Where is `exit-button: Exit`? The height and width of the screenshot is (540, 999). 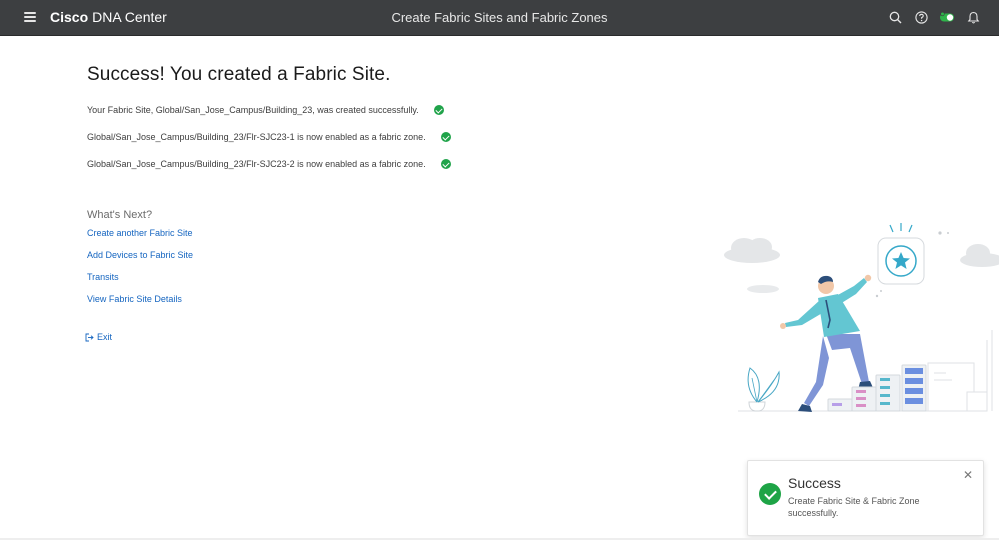
exit-button: Exit is located at coordinates (98, 337).